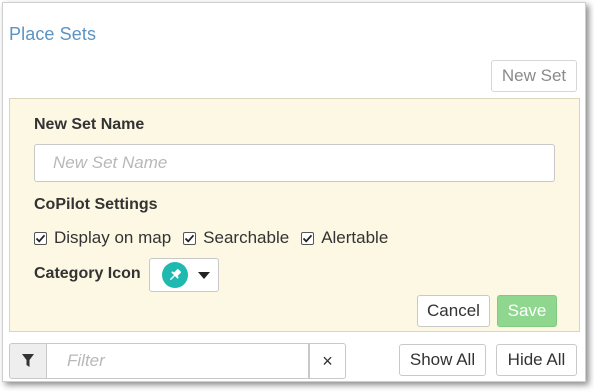 This screenshot has width=594, height=392. Describe the element at coordinates (294, 163) in the screenshot. I see `set-name-input` at that location.